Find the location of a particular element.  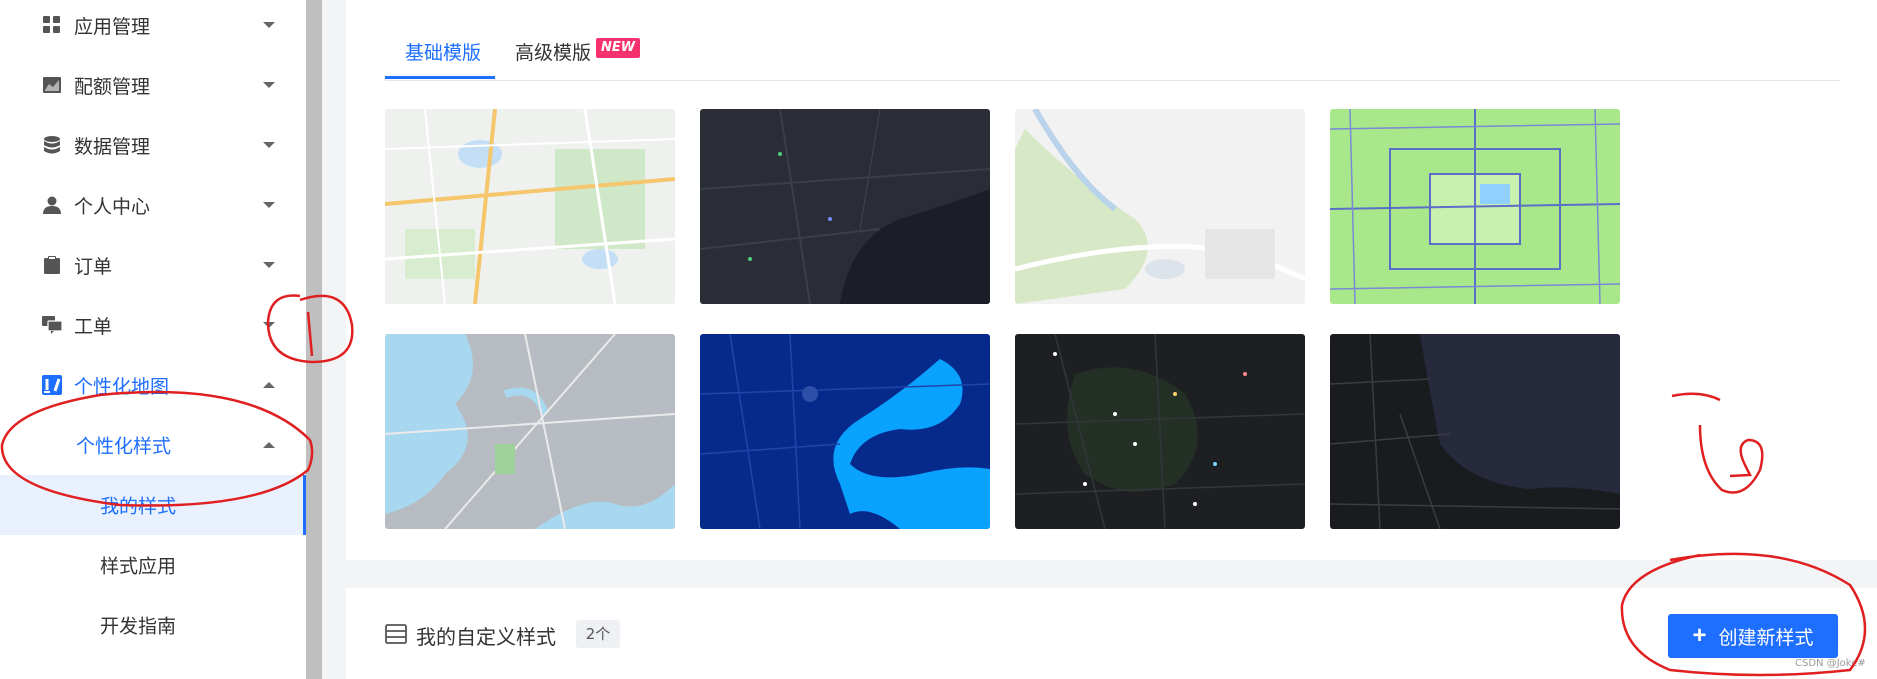

sidebar-item-label: 个性化地图 is located at coordinates (122, 386).